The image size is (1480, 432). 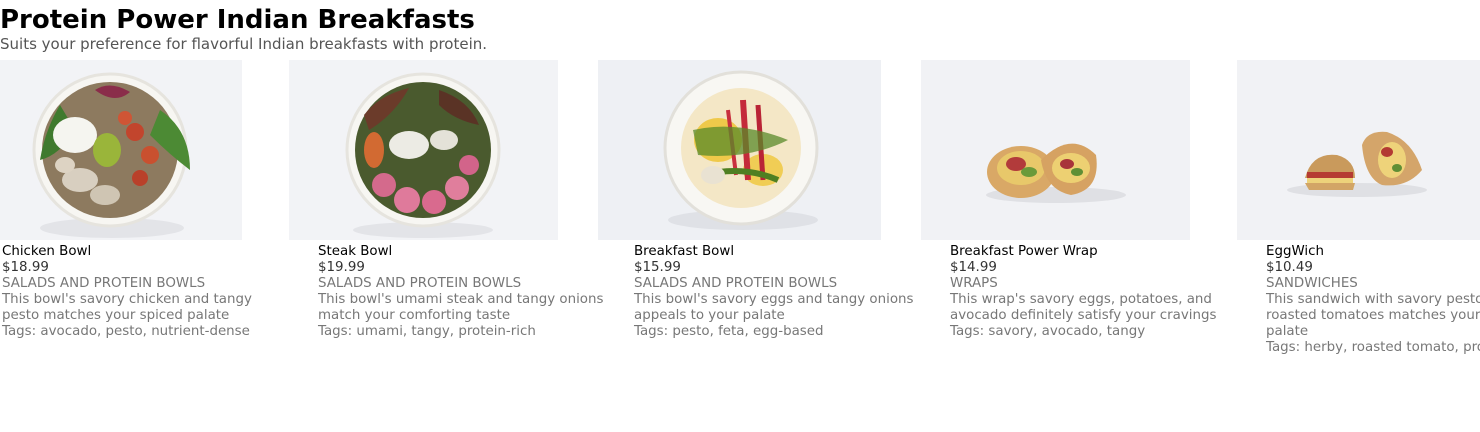 What do you see at coordinates (748, 331) in the screenshot?
I see `tags-value: pesto, feta, egg-based` at bounding box center [748, 331].